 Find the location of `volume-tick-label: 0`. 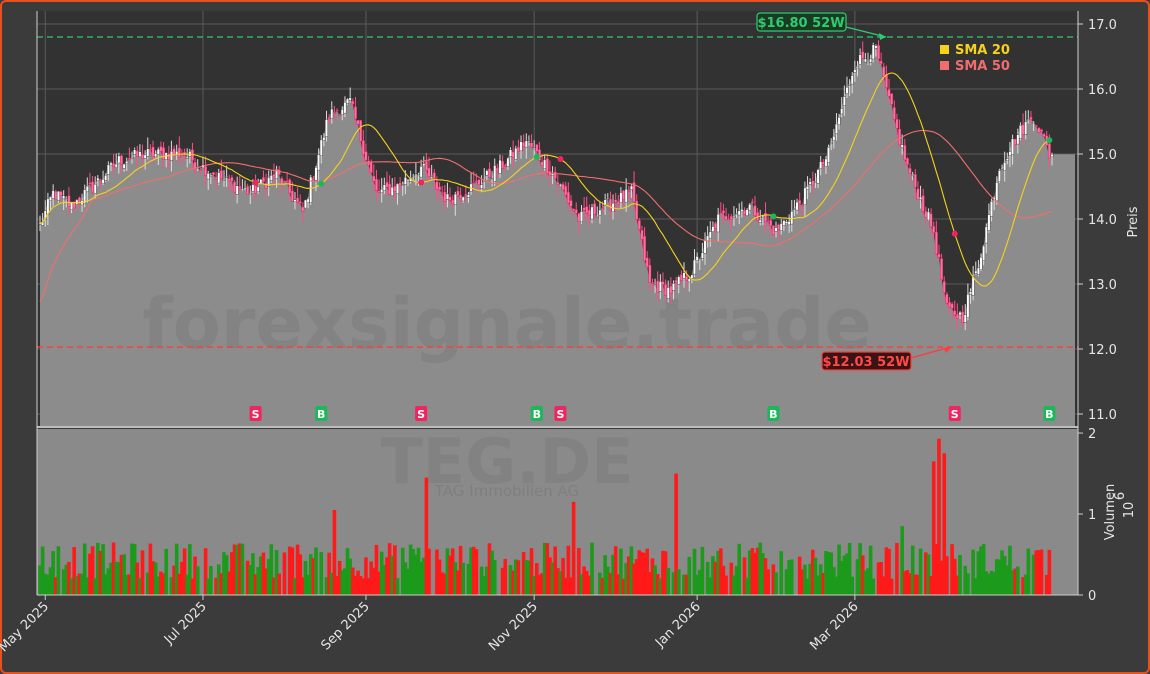

volume-tick-label: 0 is located at coordinates (1092, 596).